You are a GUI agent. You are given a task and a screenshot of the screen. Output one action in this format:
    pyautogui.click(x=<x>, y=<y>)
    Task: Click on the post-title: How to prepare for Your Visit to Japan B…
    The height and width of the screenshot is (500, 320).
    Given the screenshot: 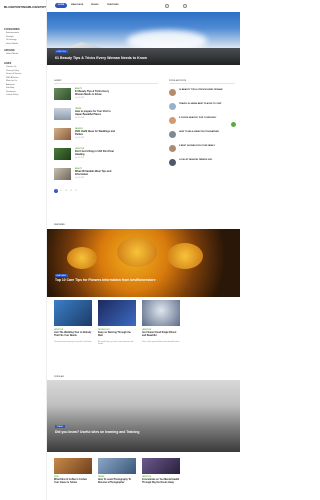 What is the action you would take?
    pyautogui.click(x=95, y=113)
    